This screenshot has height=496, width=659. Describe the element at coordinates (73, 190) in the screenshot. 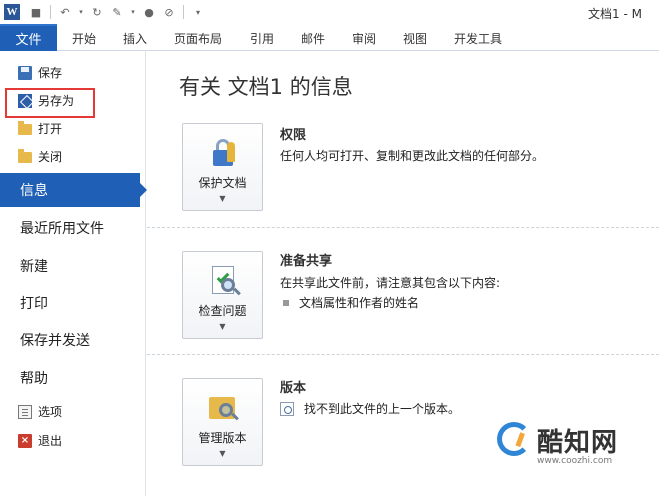

I see `nav-info: 信息` at that location.